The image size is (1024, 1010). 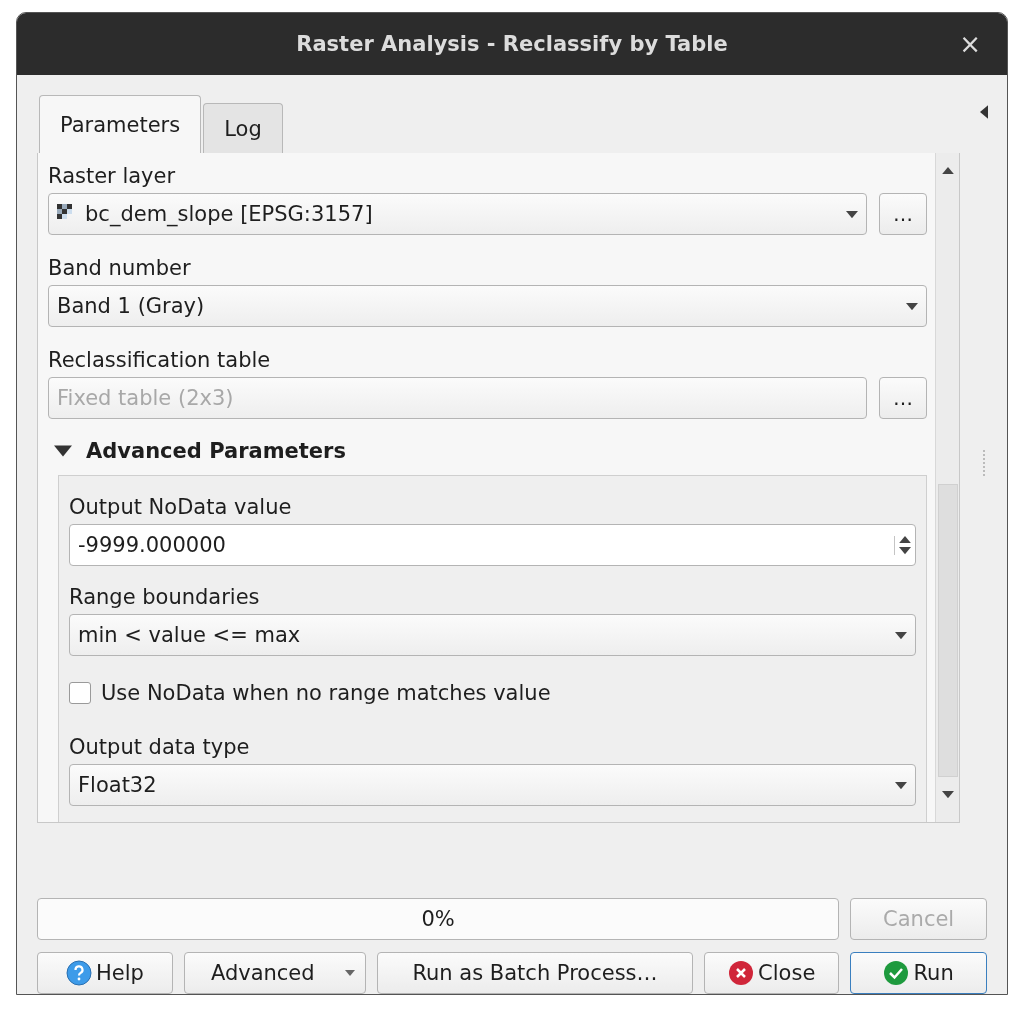 I want to click on tab: Log, so click(x=243, y=128).